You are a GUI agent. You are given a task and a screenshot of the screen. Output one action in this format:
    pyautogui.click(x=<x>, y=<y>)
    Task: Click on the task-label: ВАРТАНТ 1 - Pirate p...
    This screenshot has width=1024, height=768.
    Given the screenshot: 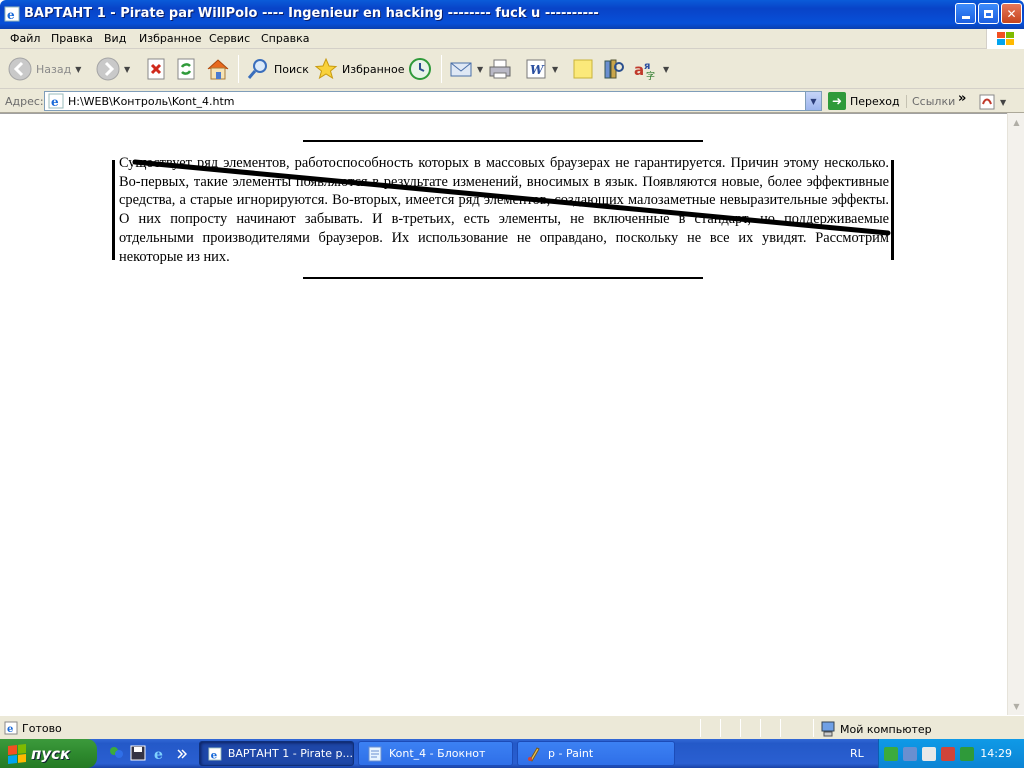 What is the action you would take?
    pyautogui.click(x=290, y=753)
    